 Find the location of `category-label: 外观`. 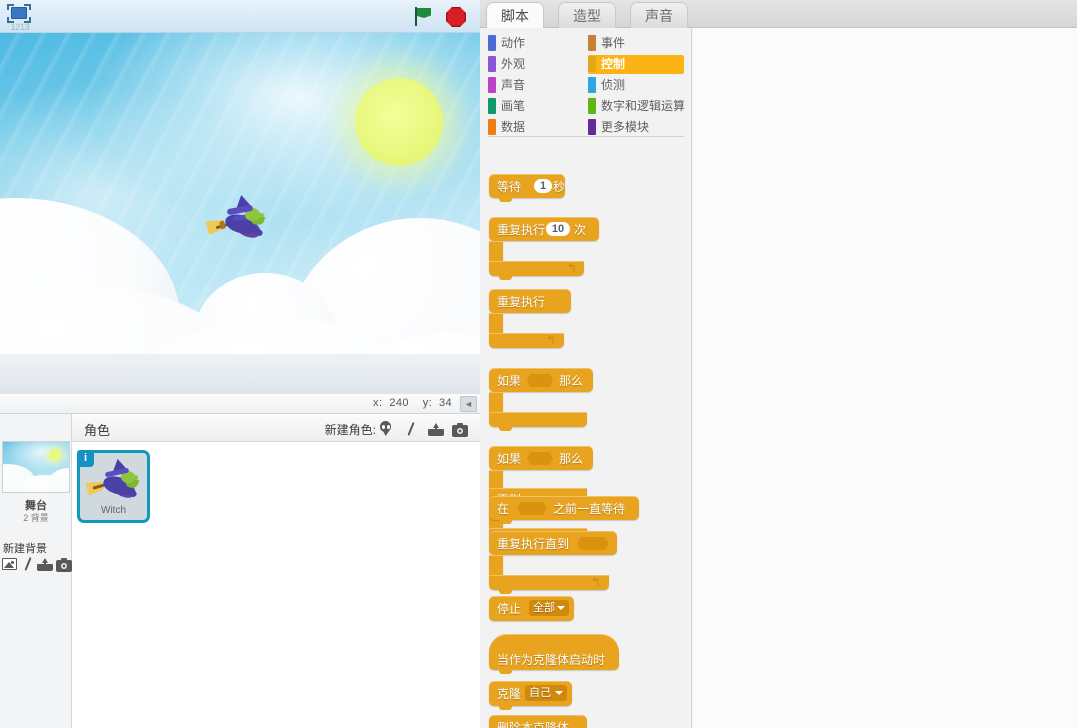

category-label: 外观 is located at coordinates (513, 64).